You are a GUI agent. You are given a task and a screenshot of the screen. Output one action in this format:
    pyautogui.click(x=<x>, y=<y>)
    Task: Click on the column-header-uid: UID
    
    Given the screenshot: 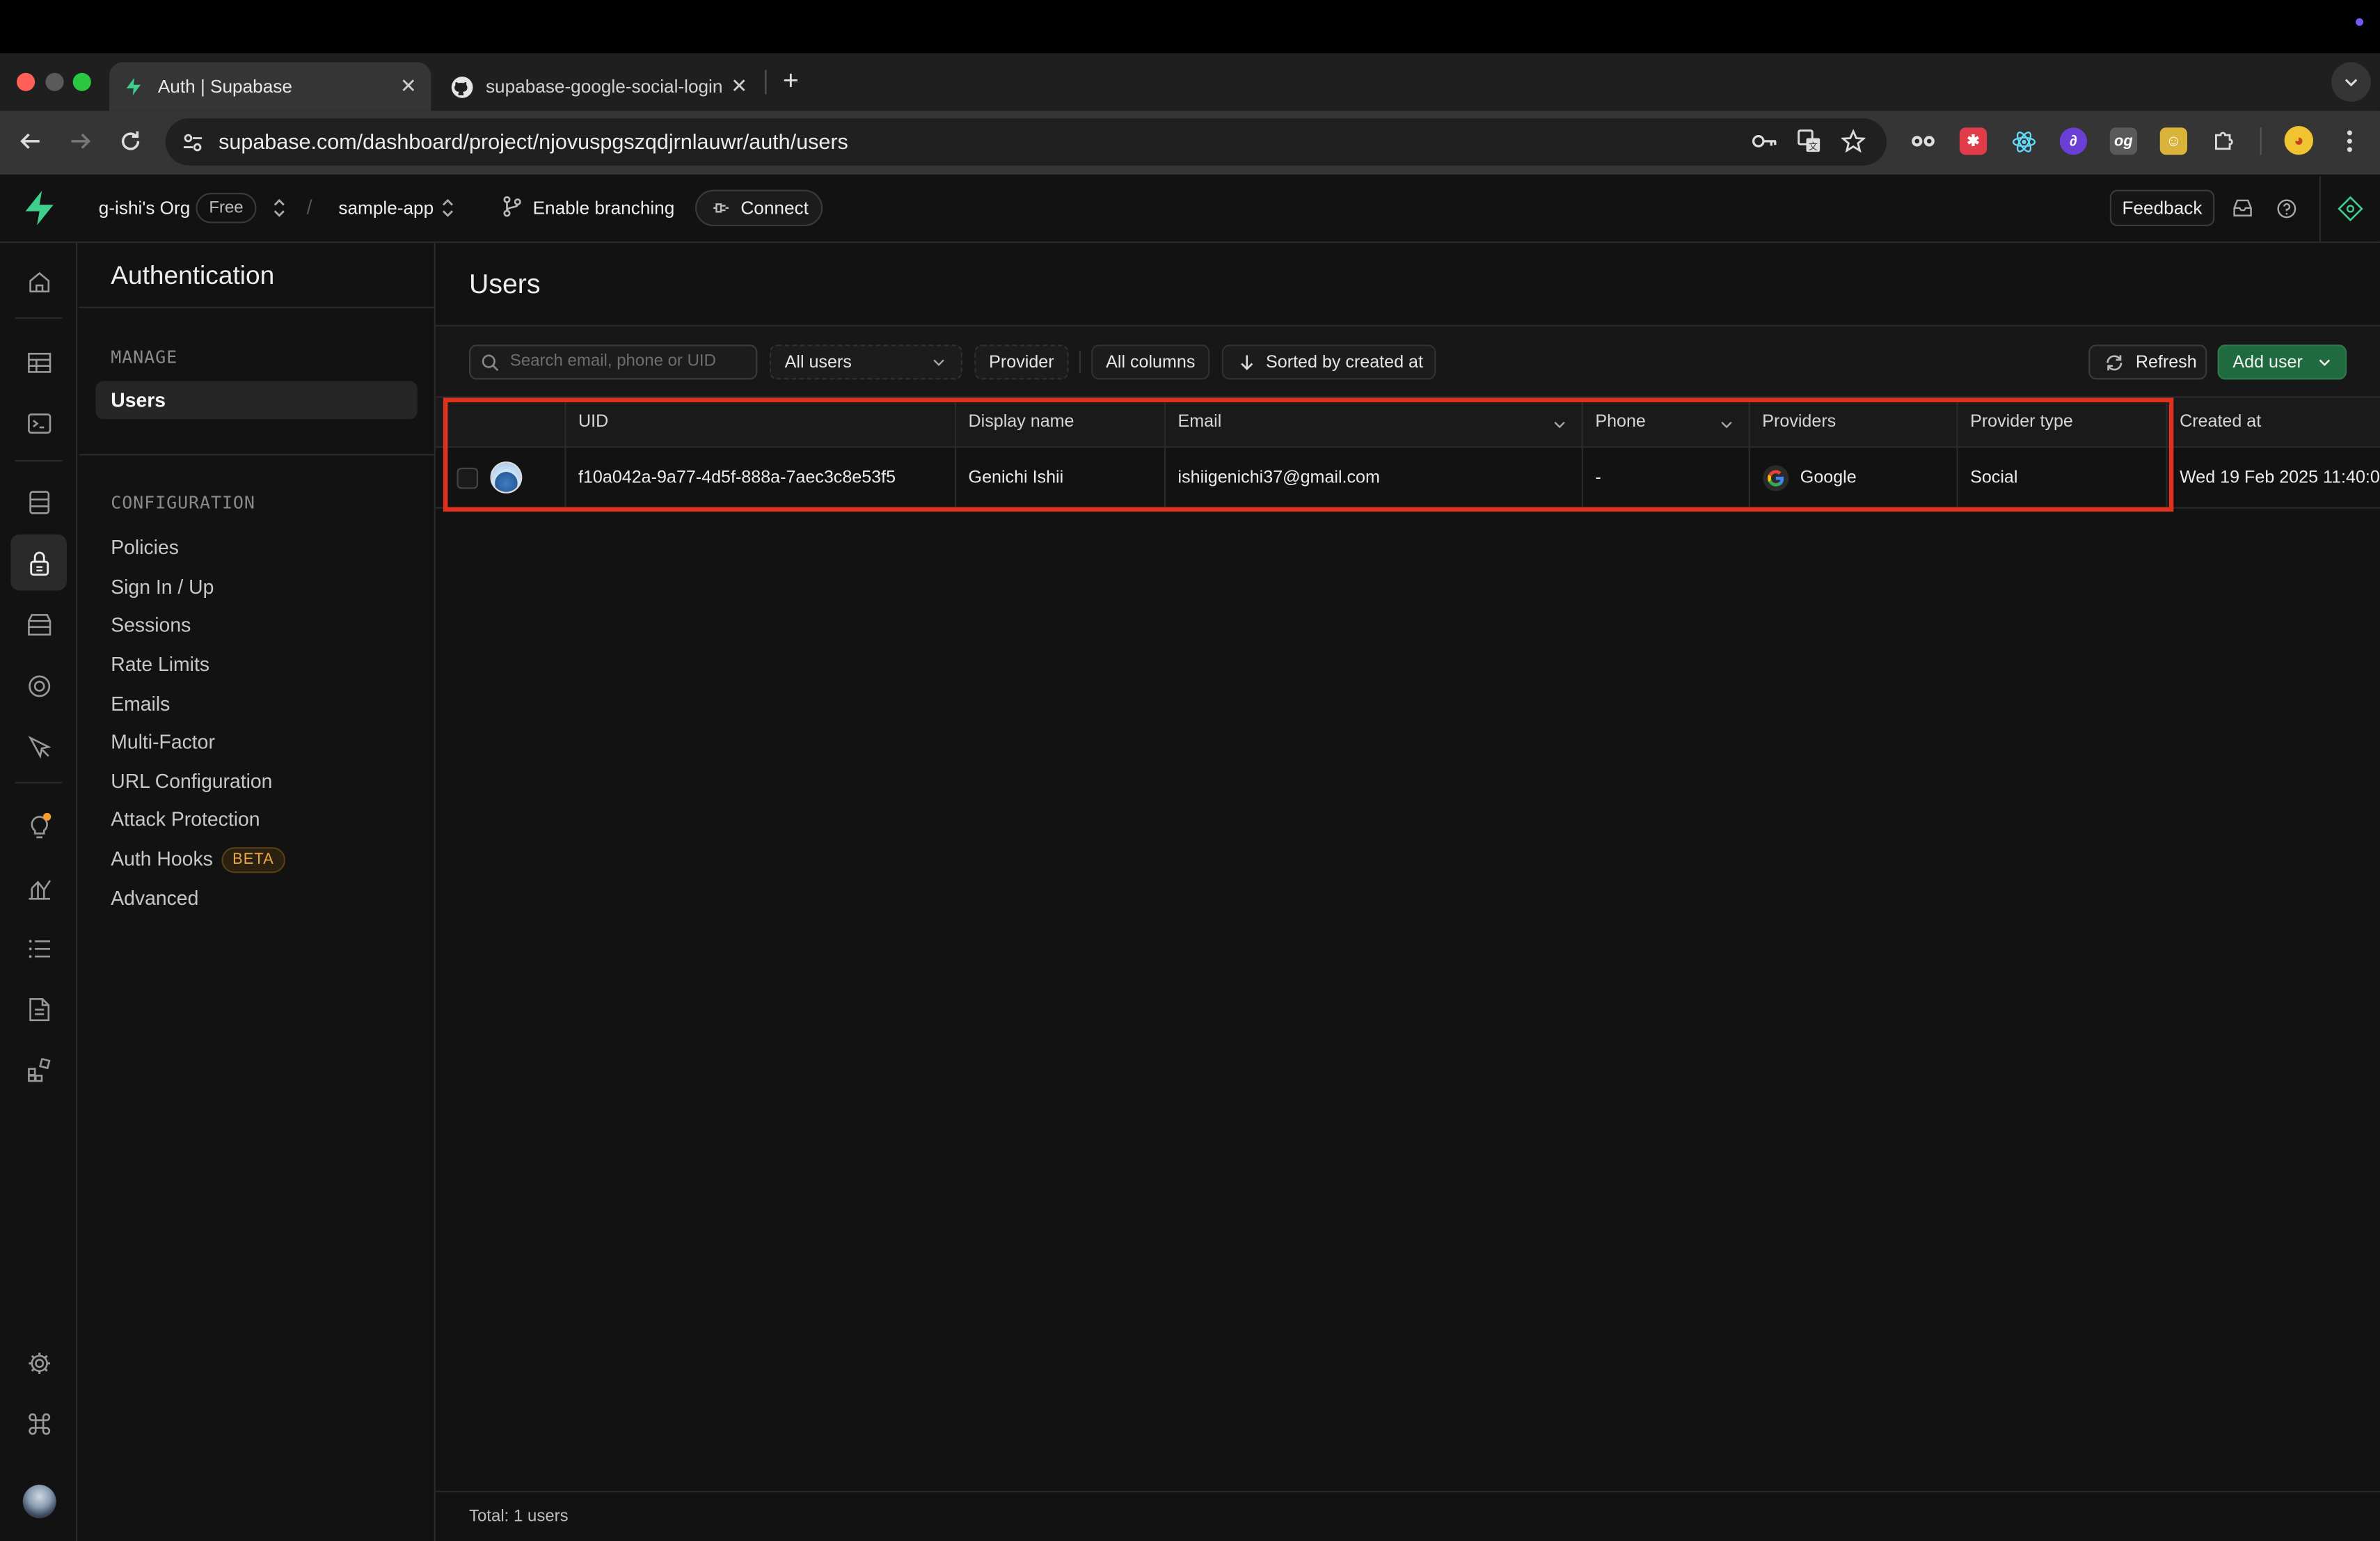 What is the action you would take?
    pyautogui.click(x=761, y=422)
    